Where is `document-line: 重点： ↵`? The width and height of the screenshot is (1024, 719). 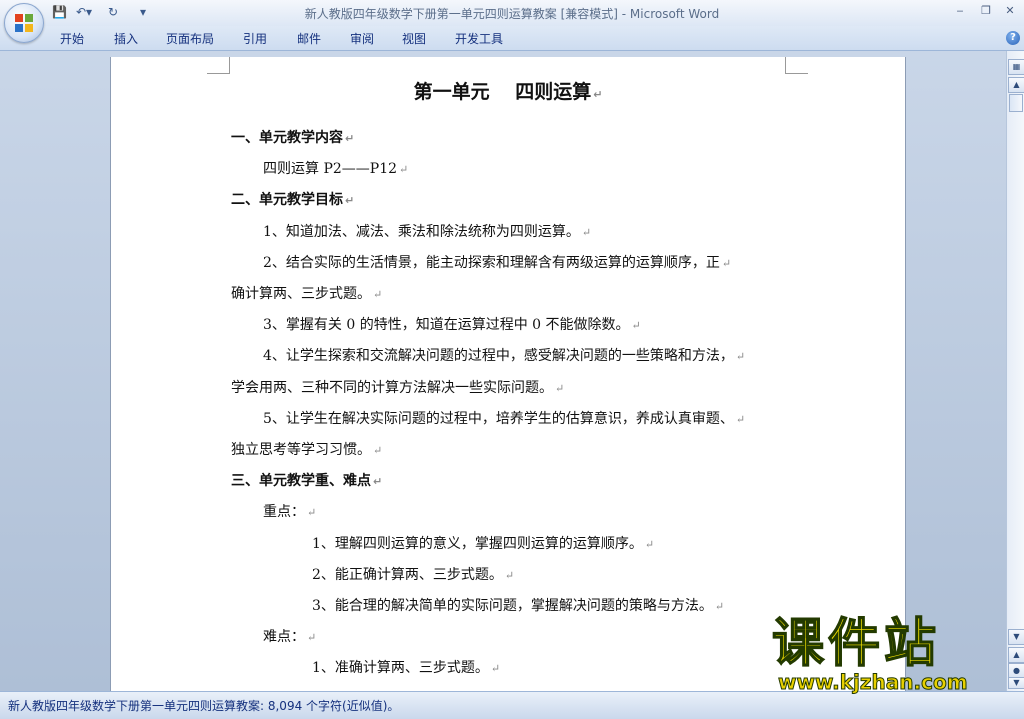 document-line: 重点： ↵ is located at coordinates (289, 511).